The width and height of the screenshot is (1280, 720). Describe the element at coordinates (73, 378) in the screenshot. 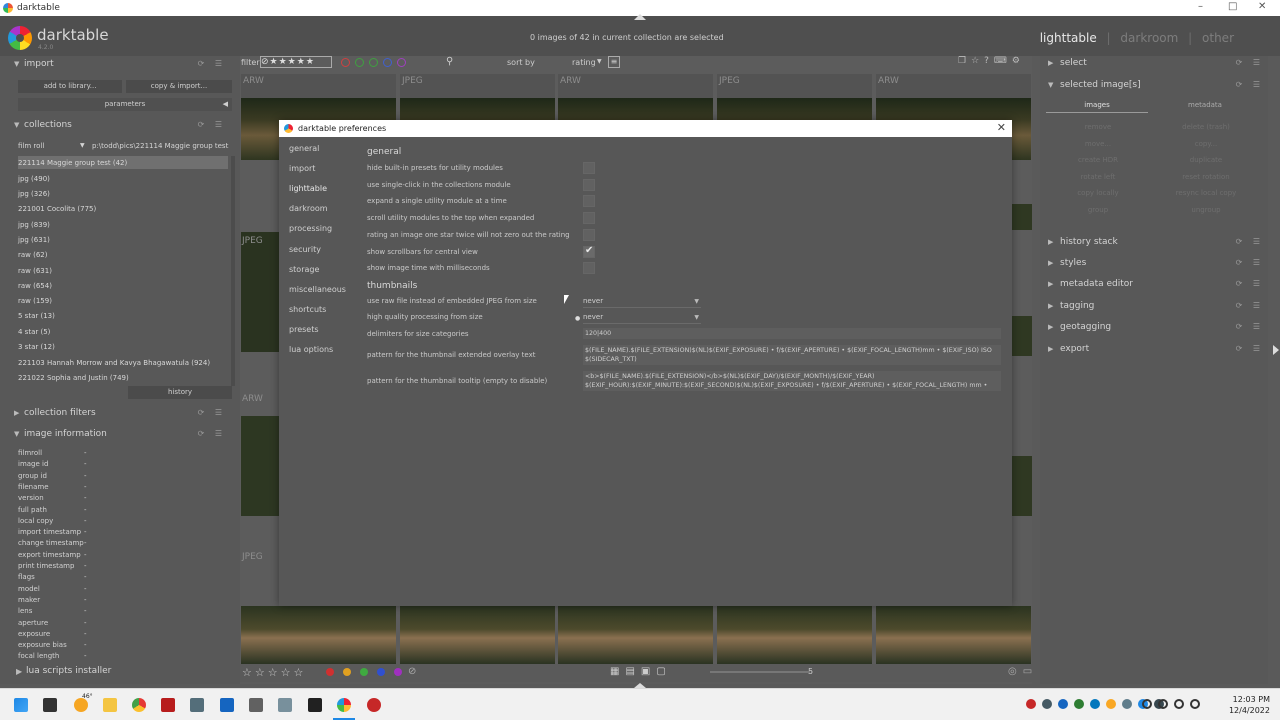

I see `collection-item: 221022 Sophia and Justin (749)` at that location.